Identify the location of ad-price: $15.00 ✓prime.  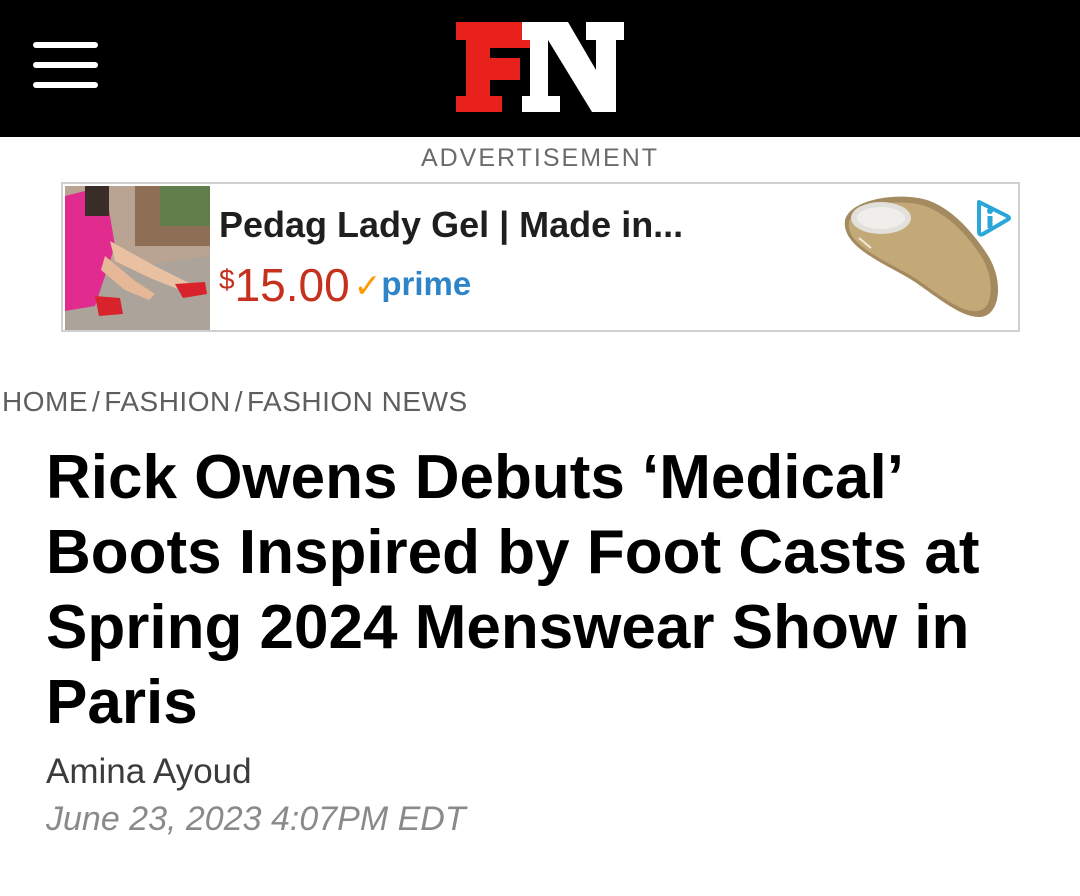
(345, 284).